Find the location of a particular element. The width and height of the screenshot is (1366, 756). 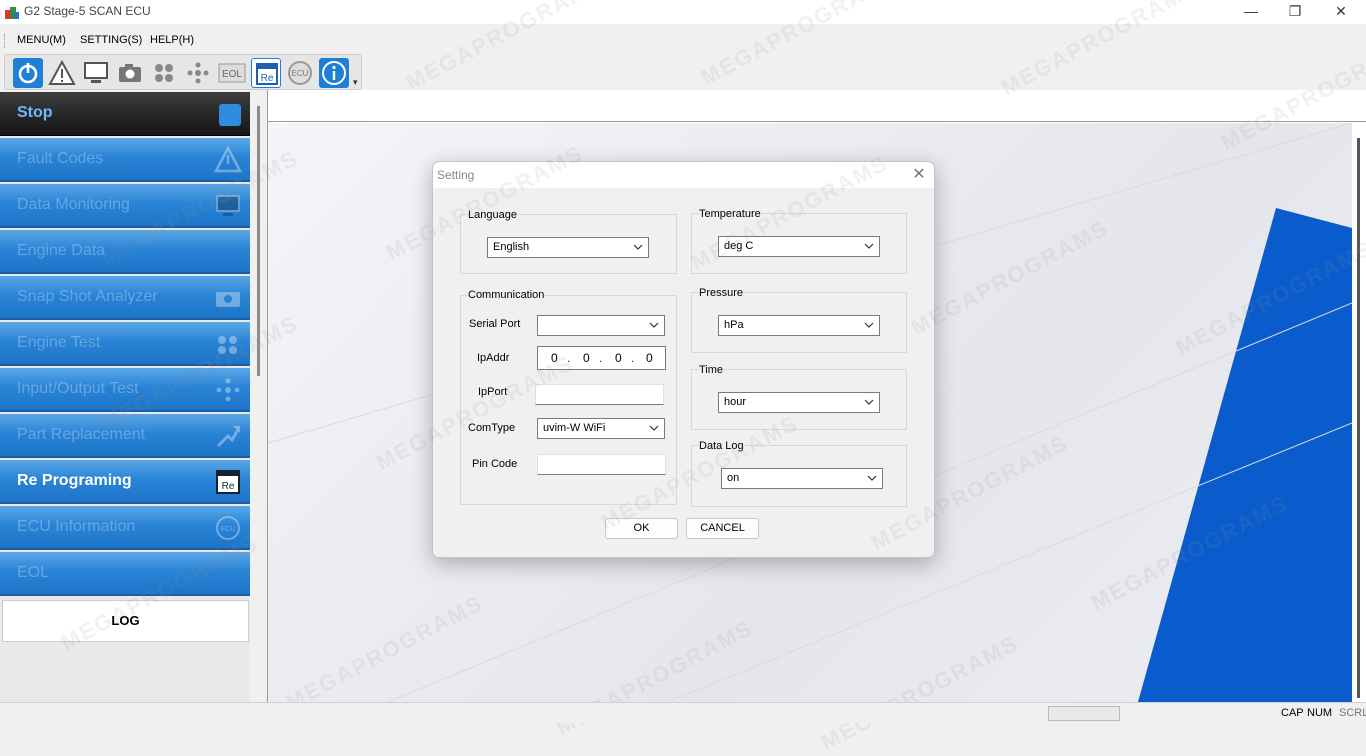

dialog-close-icon: ✕ is located at coordinates (919, 175).